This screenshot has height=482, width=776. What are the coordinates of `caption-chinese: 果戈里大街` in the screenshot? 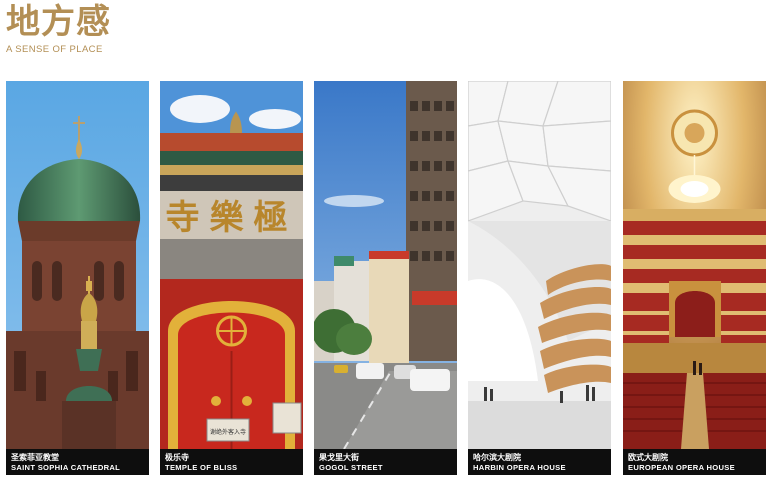 It's located at (339, 457).